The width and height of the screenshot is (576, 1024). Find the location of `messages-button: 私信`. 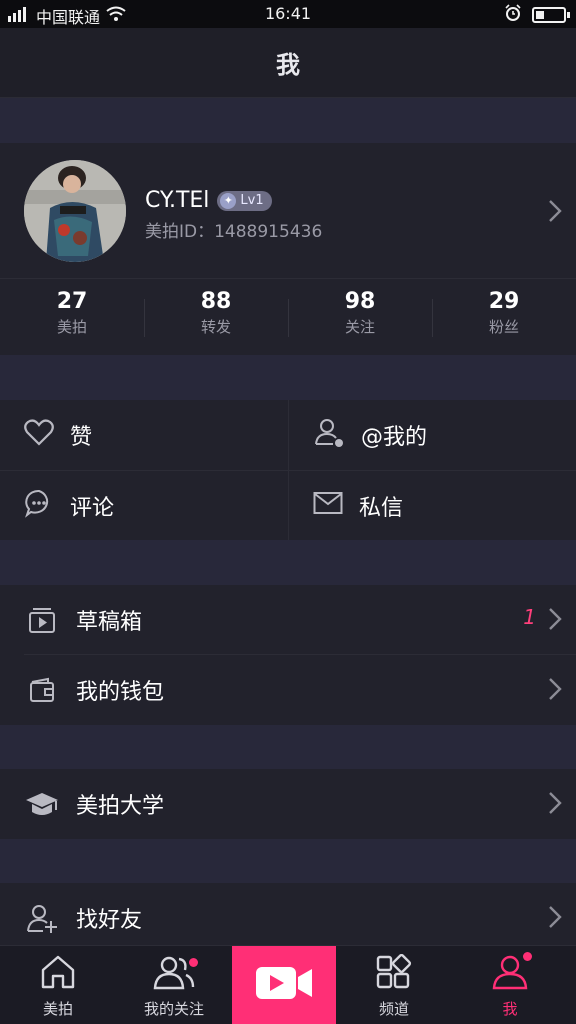

messages-button: 私信 is located at coordinates (432, 505).